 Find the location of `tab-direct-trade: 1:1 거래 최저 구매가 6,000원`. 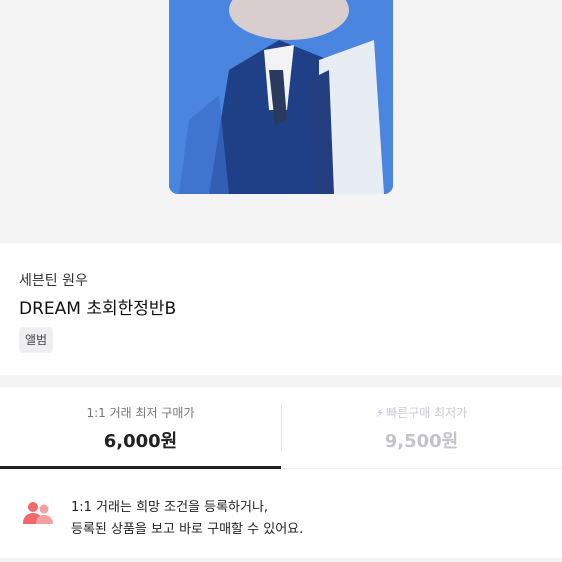

tab-direct-trade: 1:1 거래 최저 구매가 6,000원 is located at coordinates (140, 428).